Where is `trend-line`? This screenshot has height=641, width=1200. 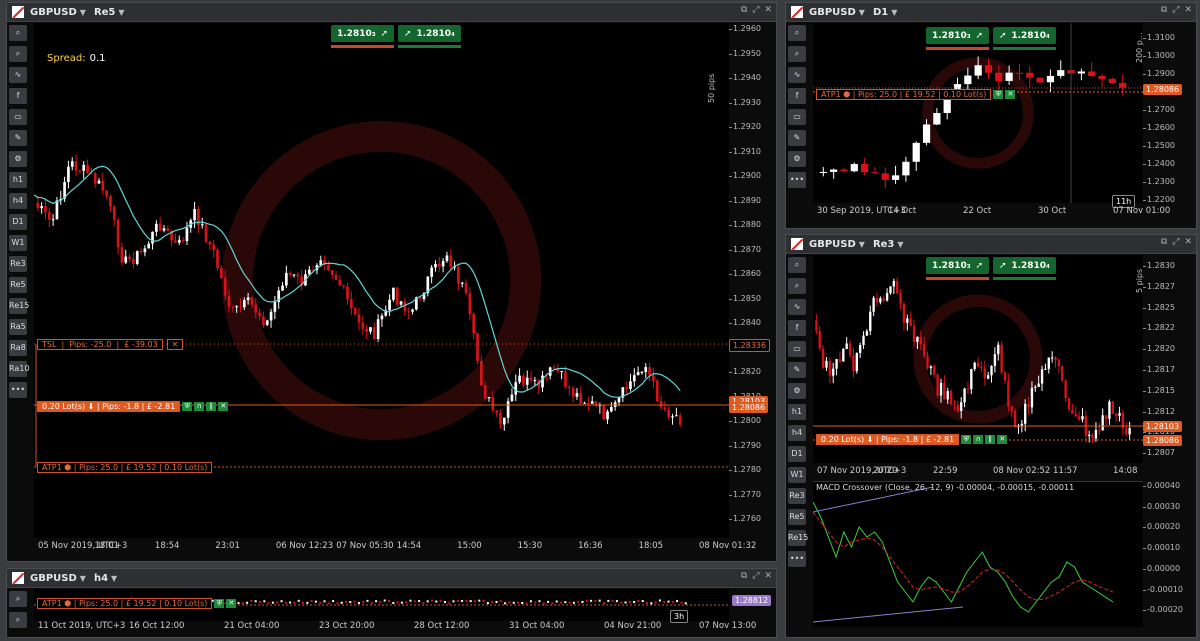
trend-line is located at coordinates (888, 614).